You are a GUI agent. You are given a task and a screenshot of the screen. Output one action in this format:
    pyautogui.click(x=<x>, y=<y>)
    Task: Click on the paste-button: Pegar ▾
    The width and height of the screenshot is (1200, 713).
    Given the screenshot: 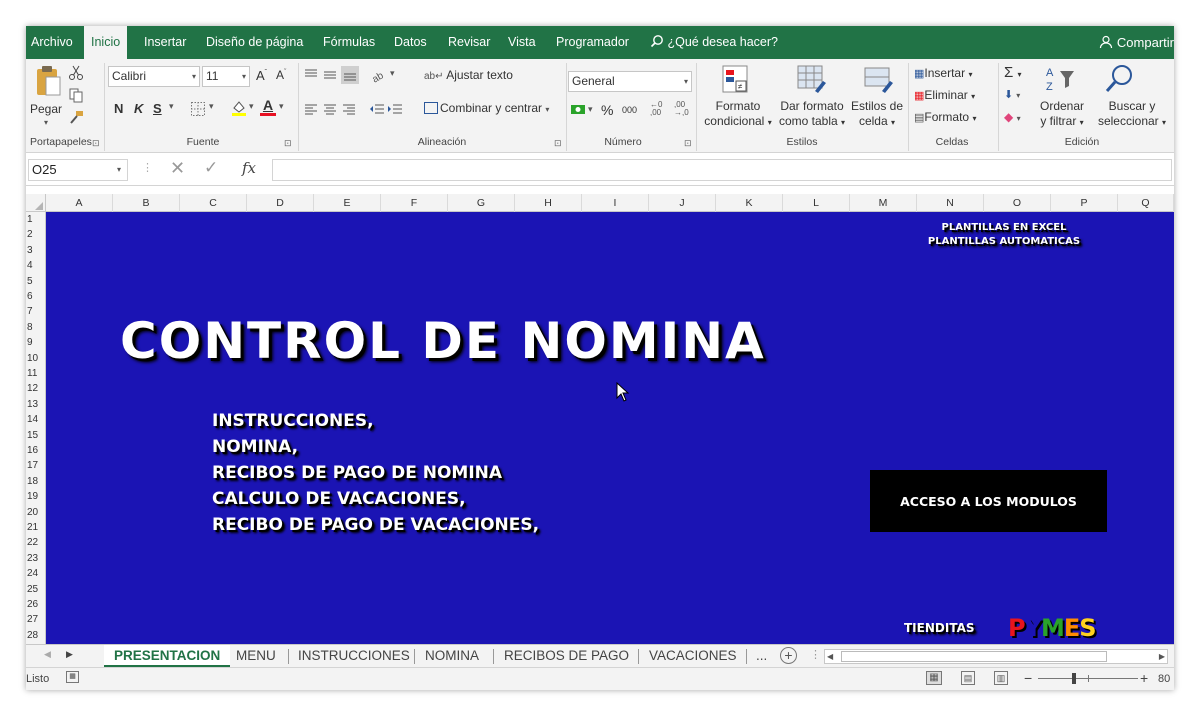 What is the action you would take?
    pyautogui.click(x=48, y=96)
    